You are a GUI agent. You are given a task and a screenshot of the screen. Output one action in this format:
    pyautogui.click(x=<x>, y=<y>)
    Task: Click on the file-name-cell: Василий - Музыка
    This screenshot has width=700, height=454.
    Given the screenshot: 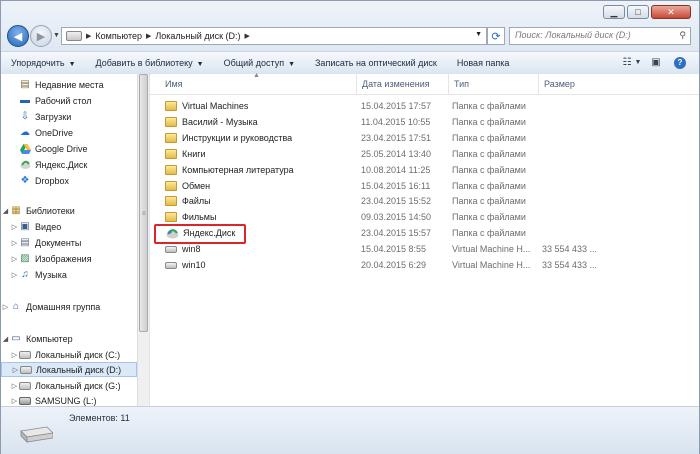 What is the action you would take?
    pyautogui.click(x=260, y=122)
    